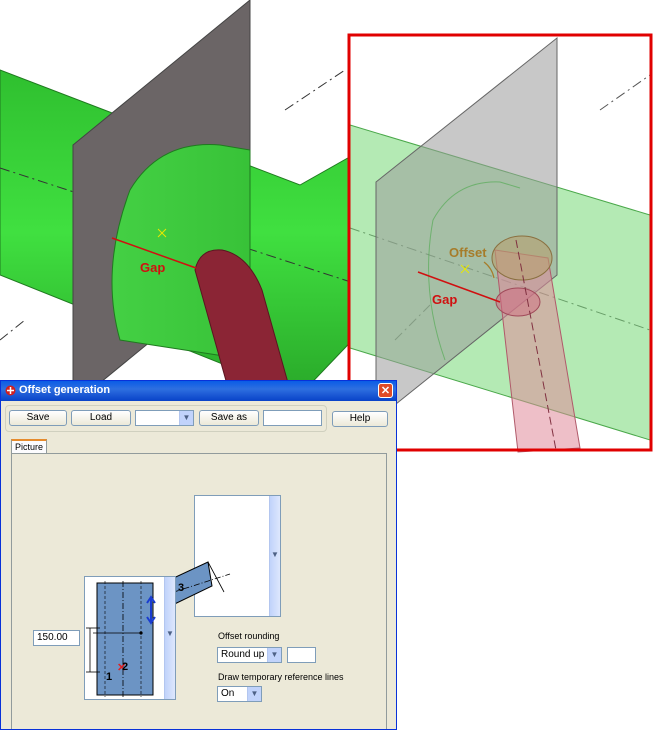  I want to click on diagram-number-1: 1, so click(109, 677).